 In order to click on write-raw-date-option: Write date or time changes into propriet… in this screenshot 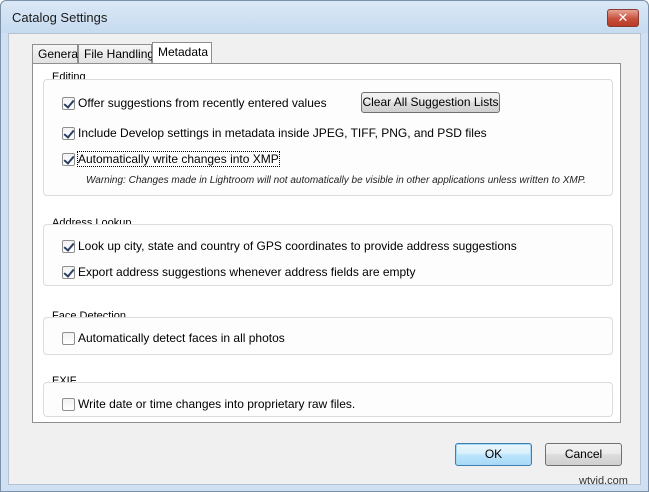, I will do `click(208, 404)`.